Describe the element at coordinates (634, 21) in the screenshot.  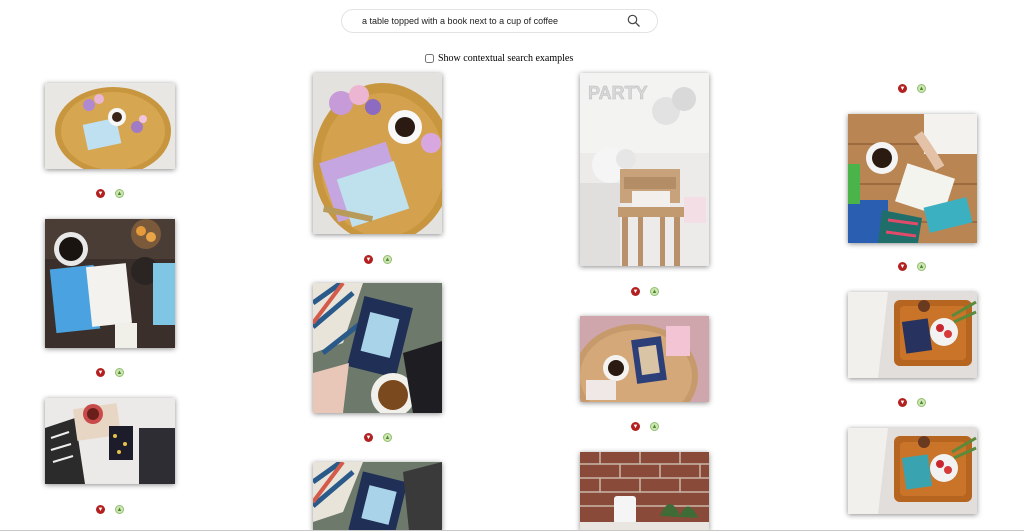
I see `search-icon` at that location.